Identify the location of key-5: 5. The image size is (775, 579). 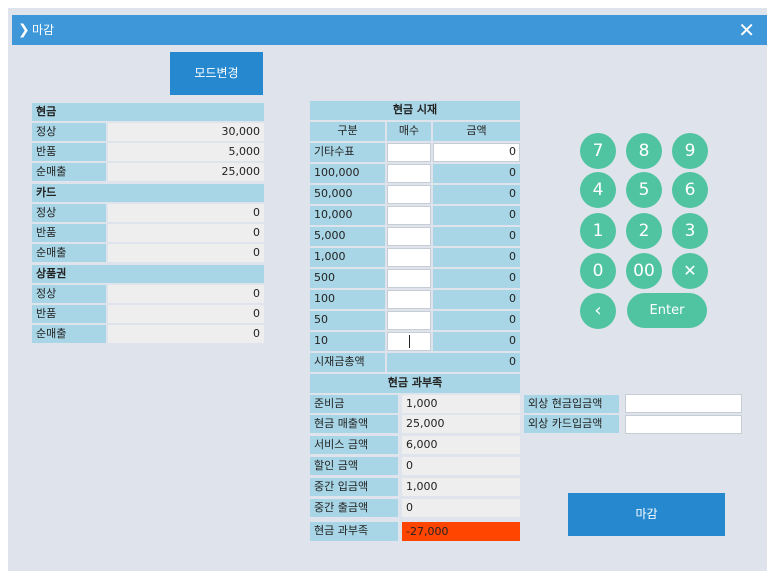
(644, 190).